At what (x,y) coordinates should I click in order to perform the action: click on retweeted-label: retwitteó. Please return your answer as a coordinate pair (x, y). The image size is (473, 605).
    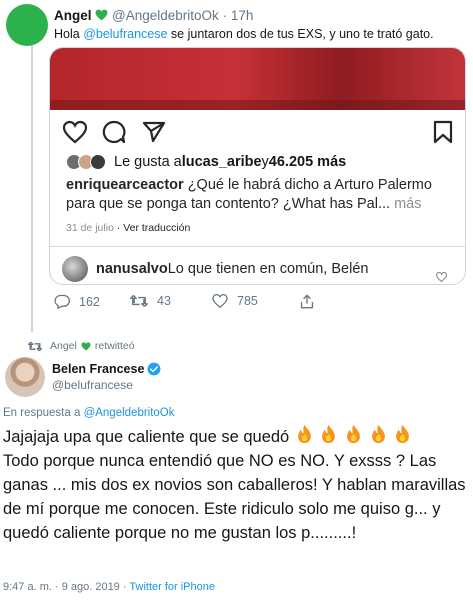
    Looking at the image, I should click on (114, 346).